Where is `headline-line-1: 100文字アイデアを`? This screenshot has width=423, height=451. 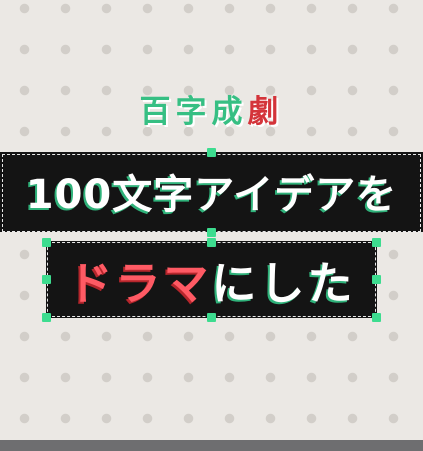
headline-line-1: 100文字アイデアを is located at coordinates (211, 195).